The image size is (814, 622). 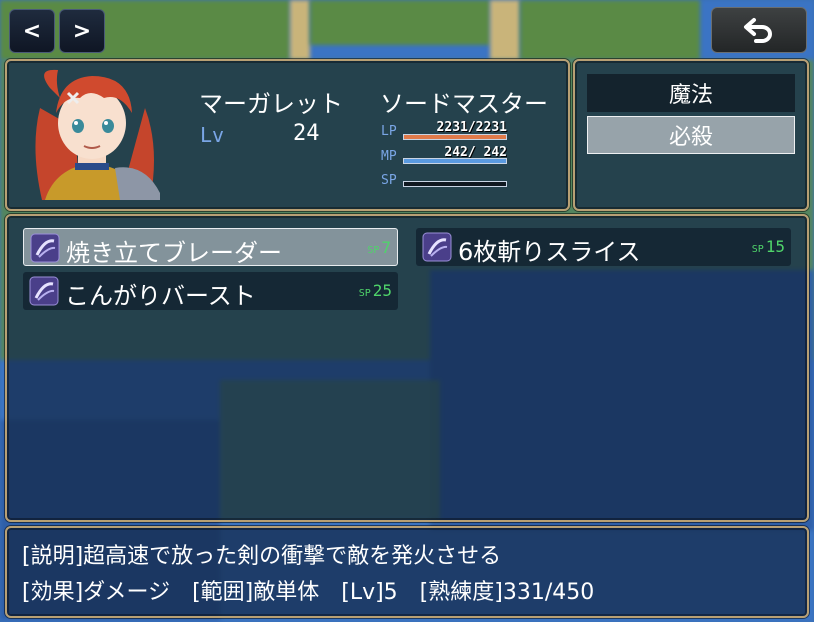 What do you see at coordinates (690, 95) in the screenshot?
I see `skill-type-magic-label: 魔法` at bounding box center [690, 95].